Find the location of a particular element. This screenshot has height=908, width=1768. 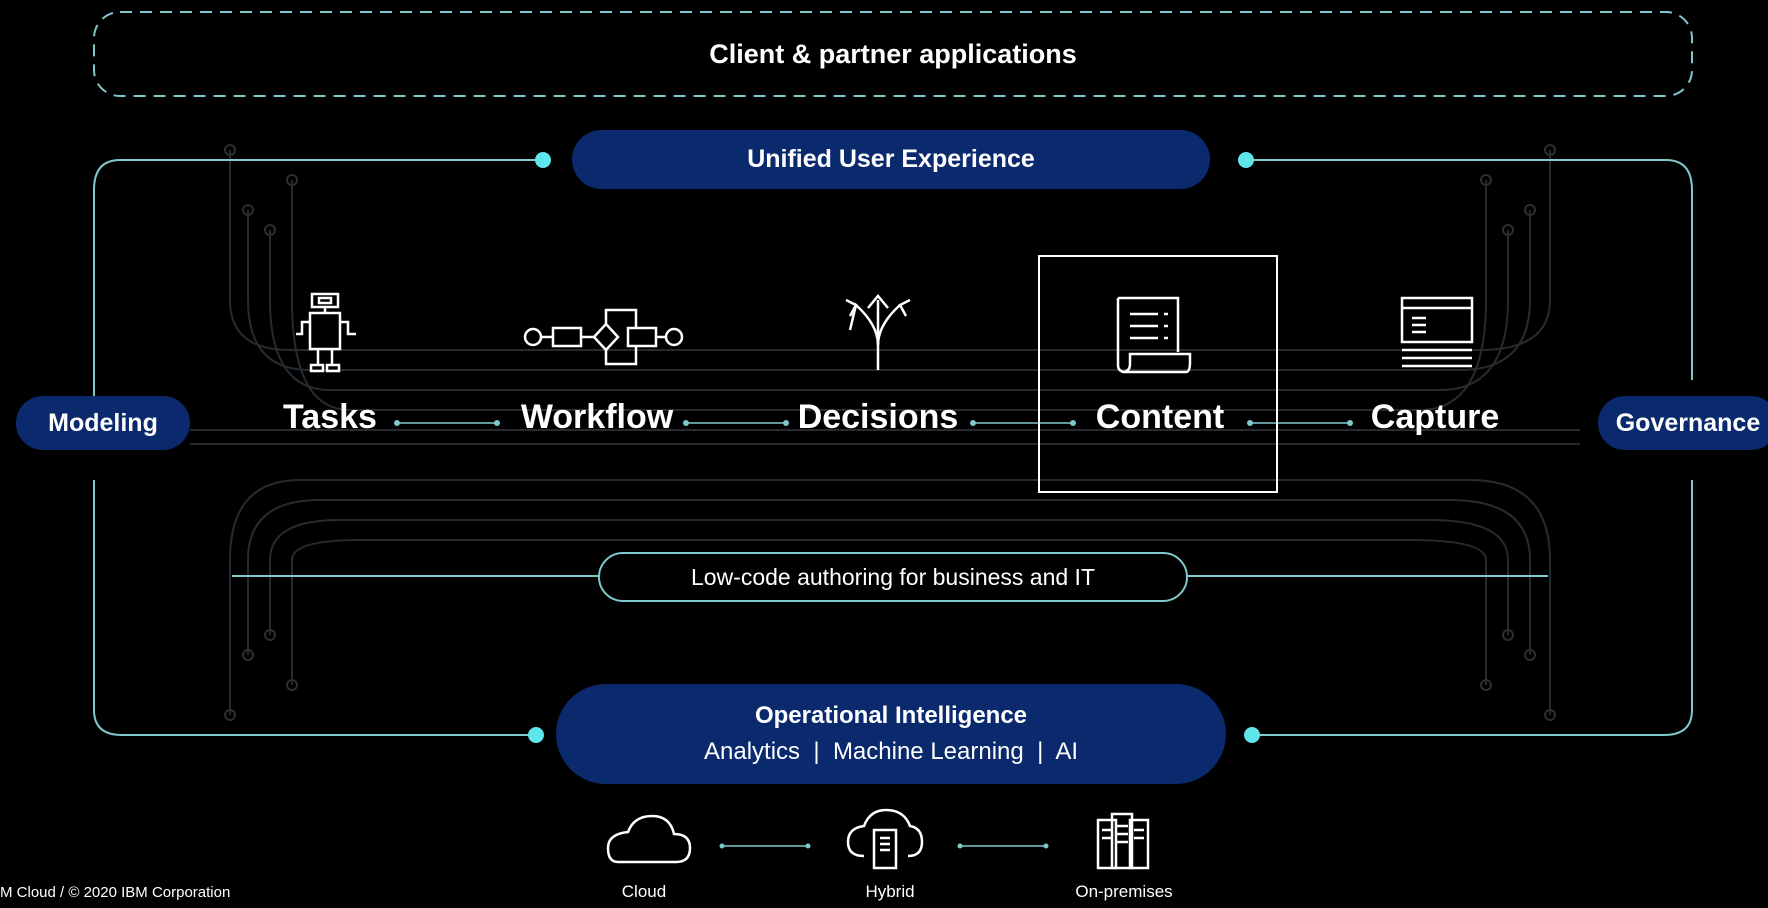

unified-user-experience-pill: Unified User Experience is located at coordinates (891, 159).